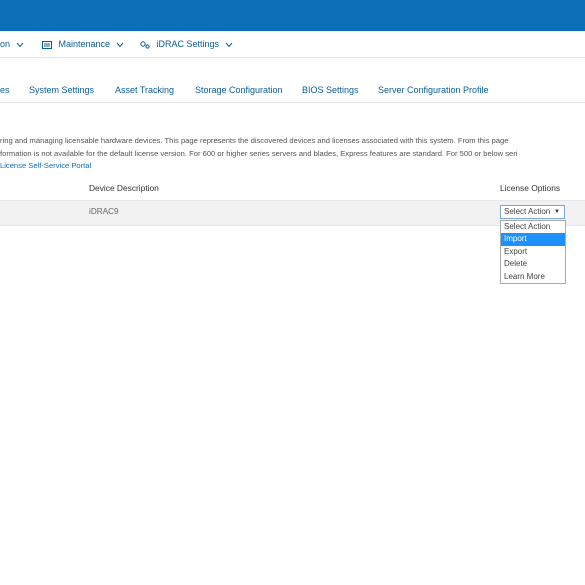 The height and width of the screenshot is (585, 585). I want to click on menu-item-label: iDRAC Settings, so click(188, 44).